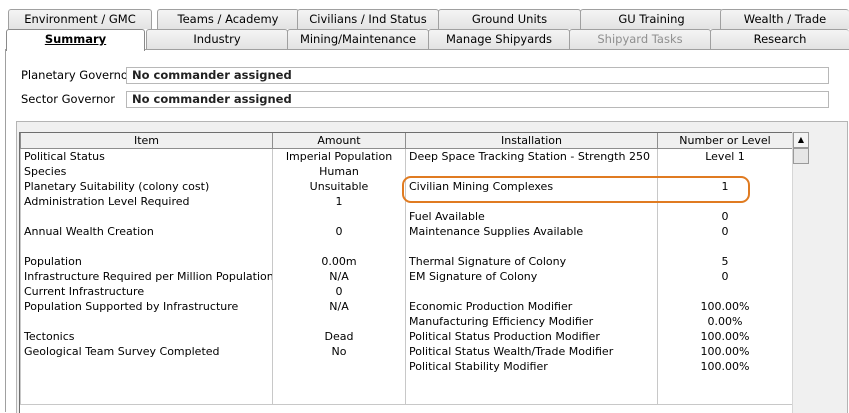  Describe the element at coordinates (146, 306) in the screenshot. I see `table-cell: Population Supported by Infrastructure` at that location.